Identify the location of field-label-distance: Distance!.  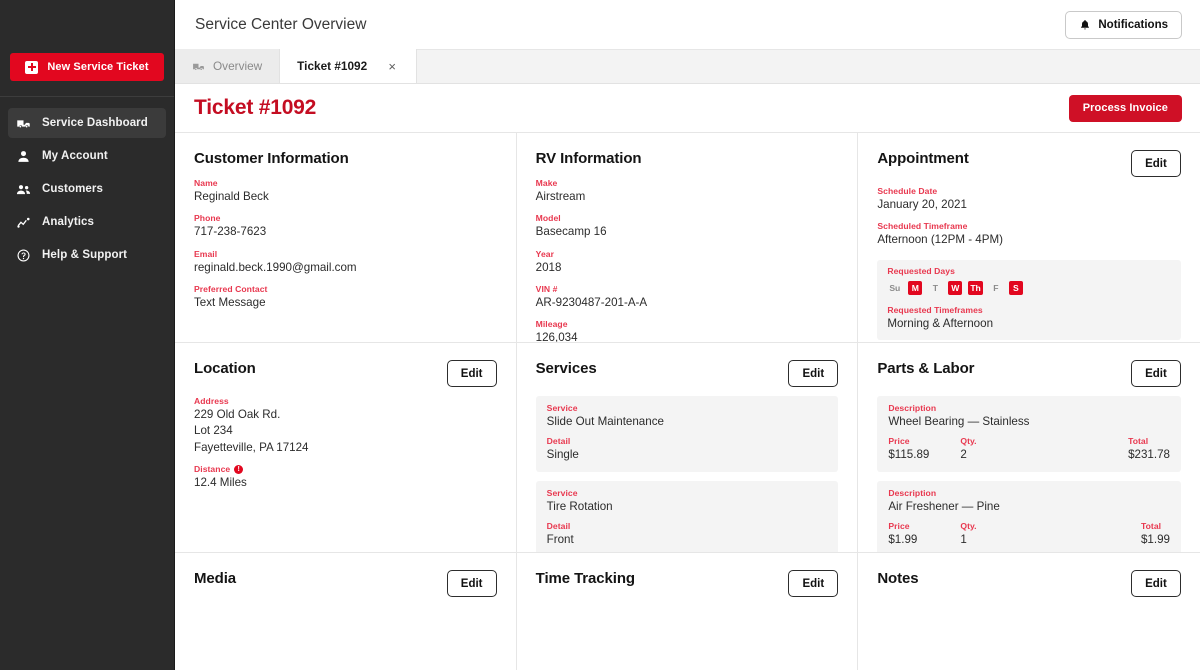
(345, 469).